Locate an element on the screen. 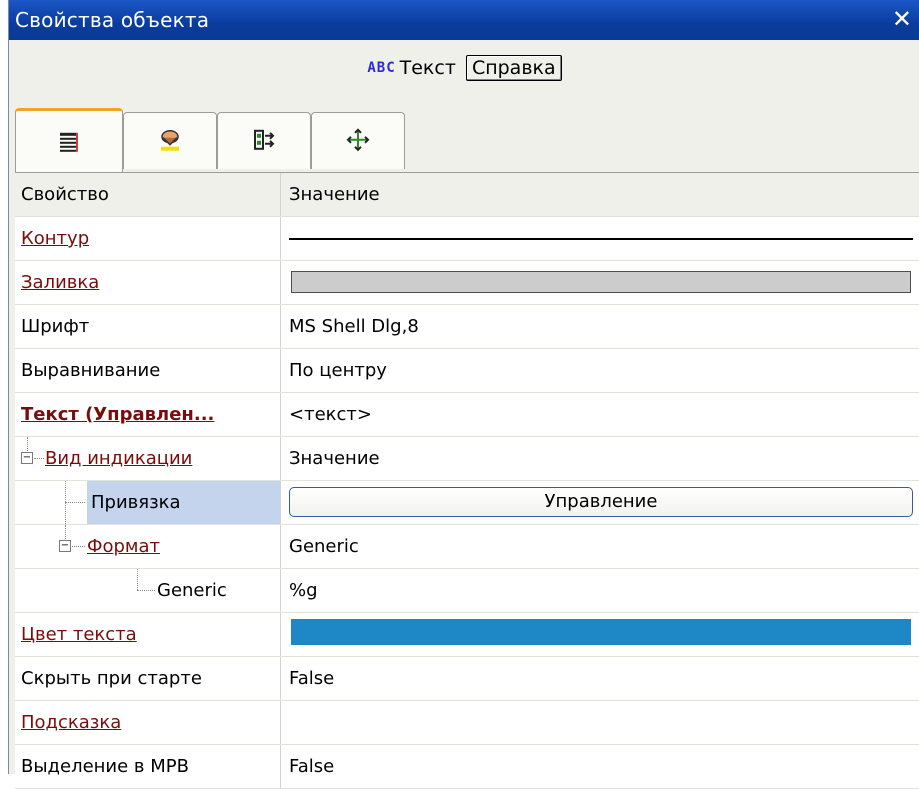 This screenshot has height=789, width=919. fill-preview is located at coordinates (601, 282).